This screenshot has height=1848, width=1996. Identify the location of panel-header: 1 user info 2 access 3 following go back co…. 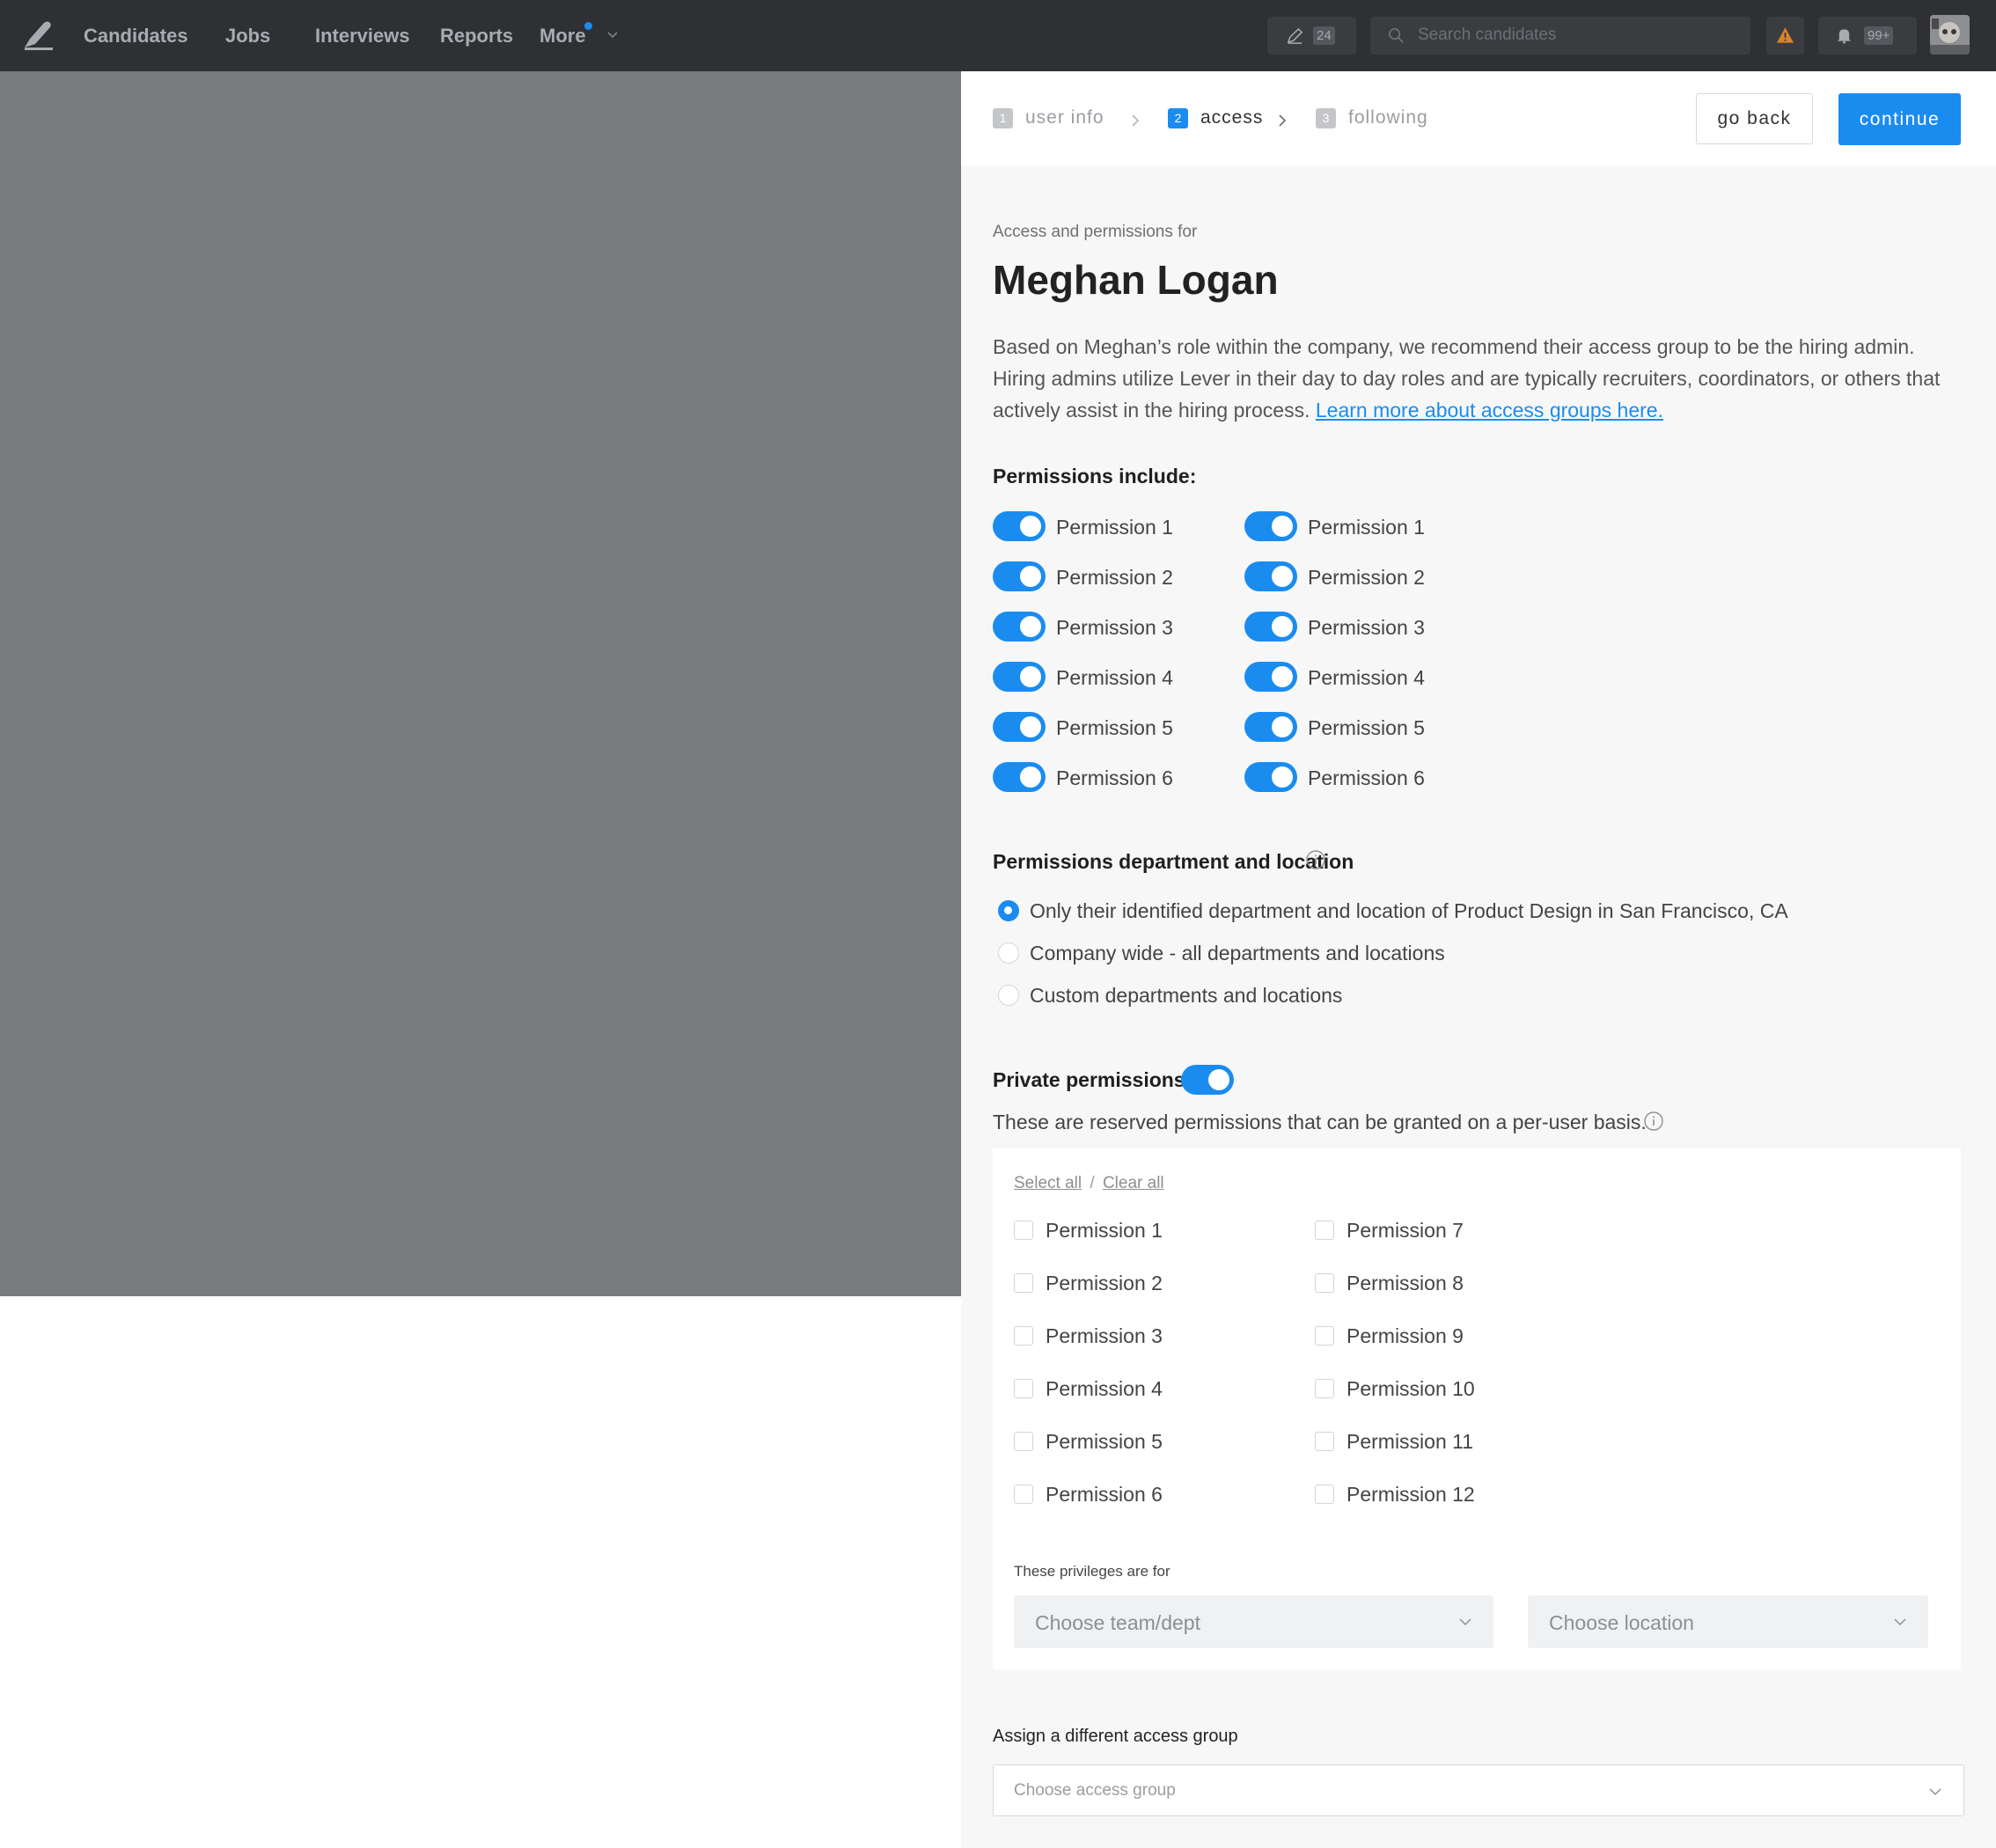
(1478, 118).